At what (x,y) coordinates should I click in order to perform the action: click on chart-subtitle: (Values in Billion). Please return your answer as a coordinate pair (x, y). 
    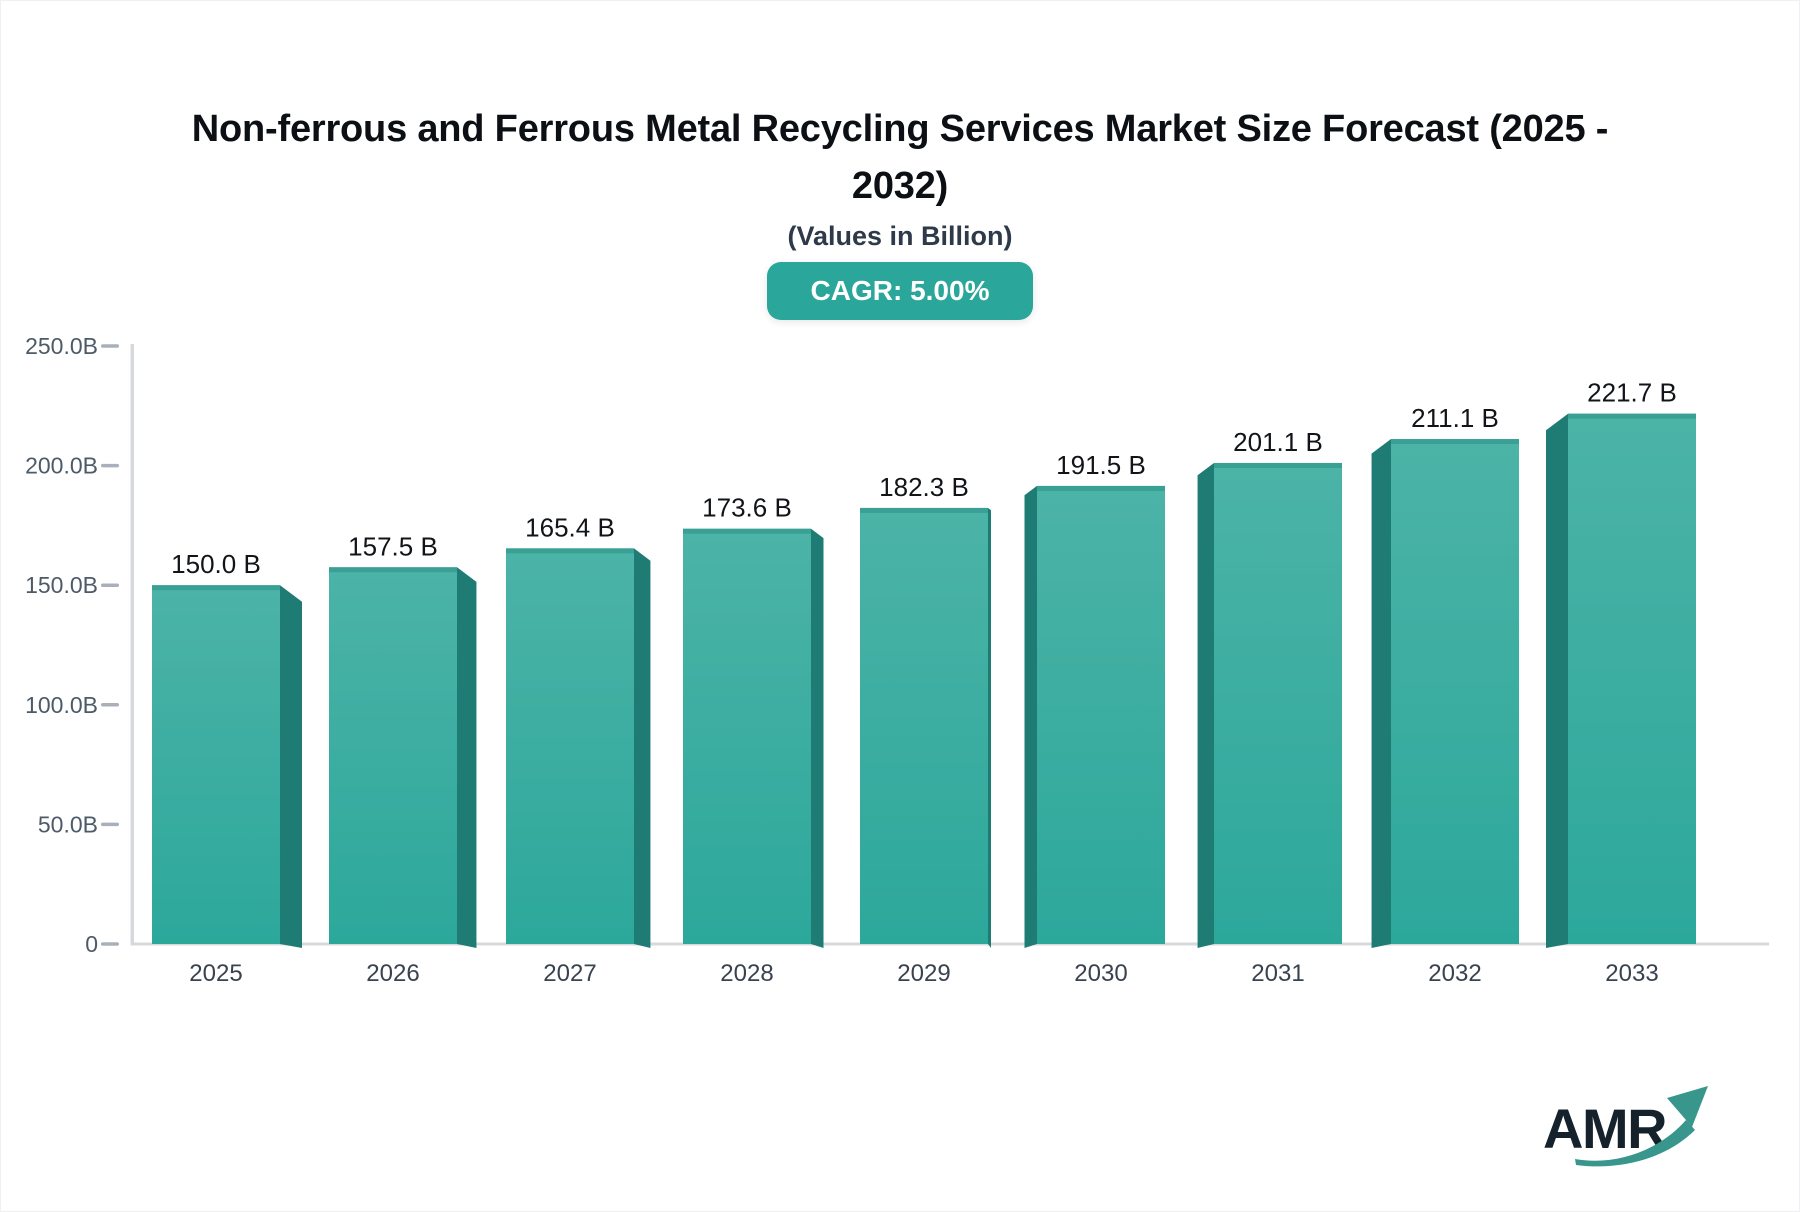
    Looking at the image, I should click on (900, 236).